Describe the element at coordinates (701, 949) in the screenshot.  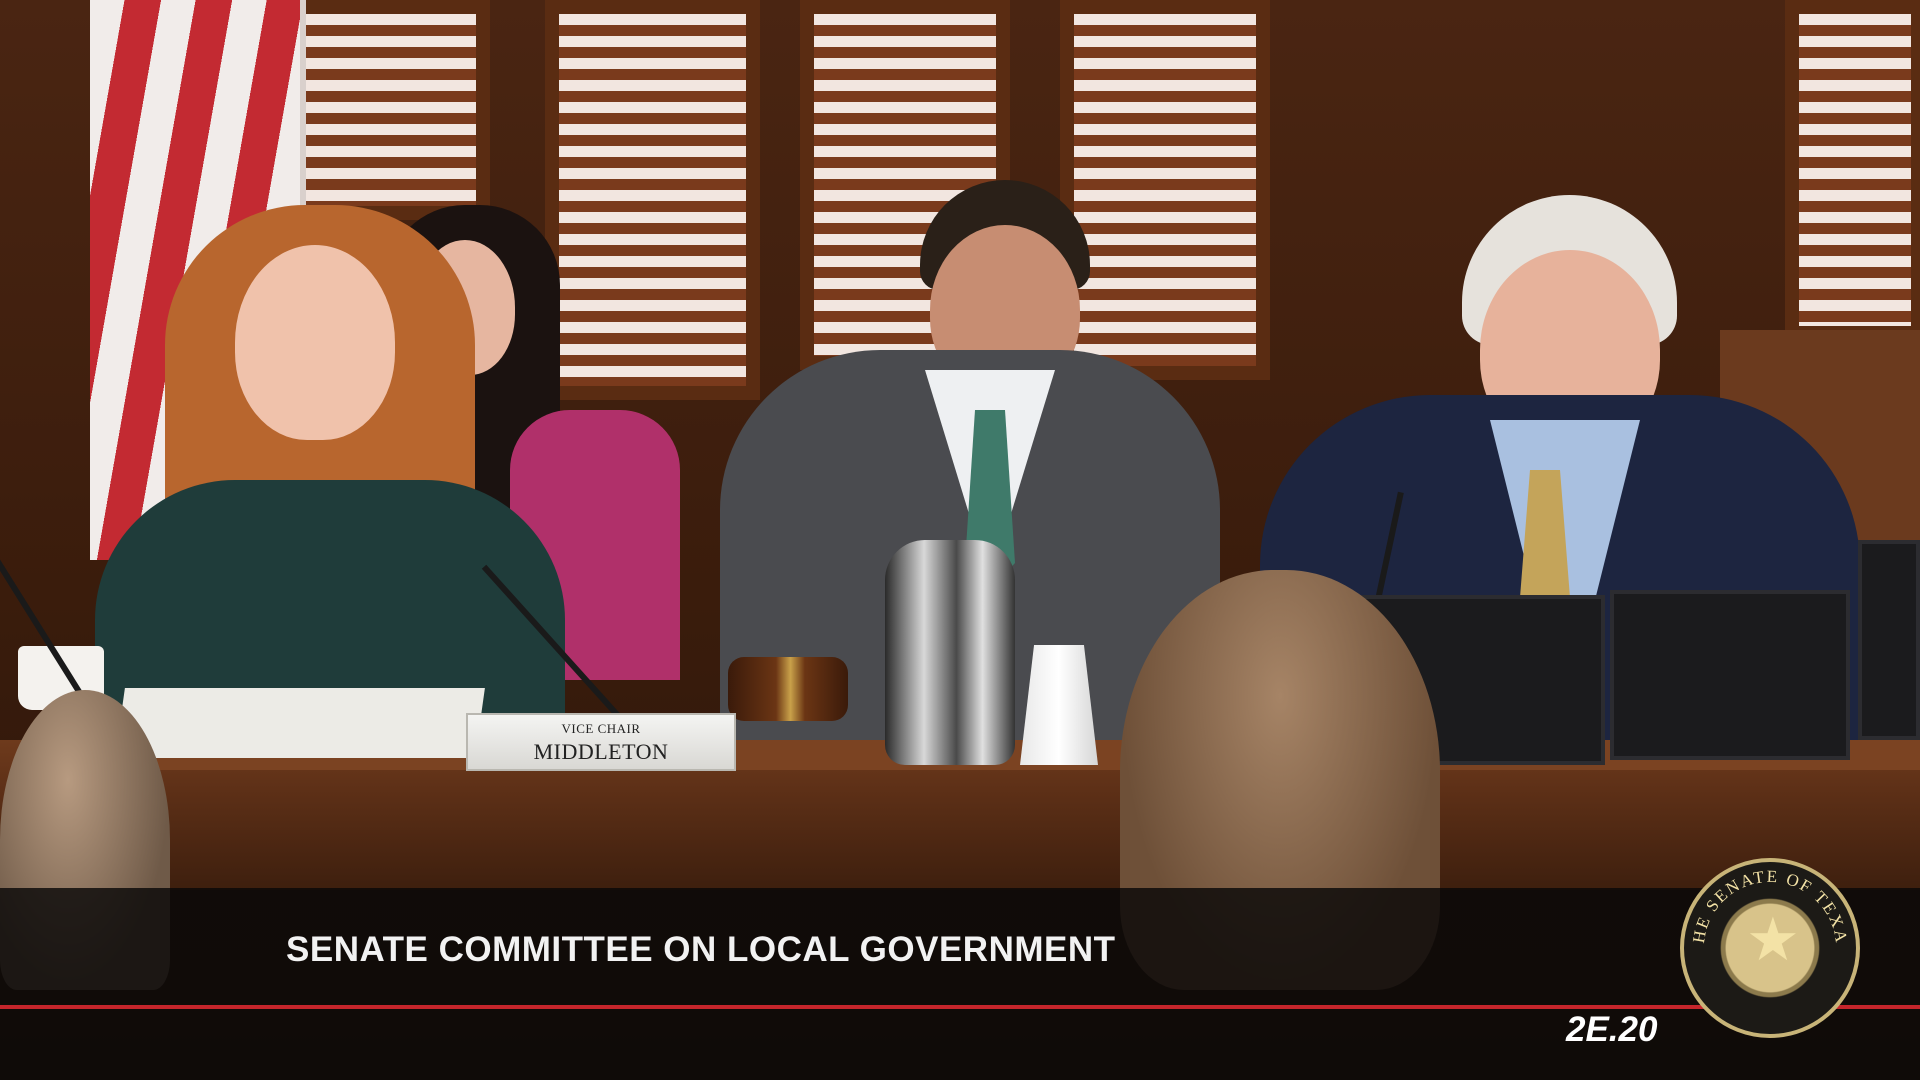
I see `committee-title: SENATE COMMITTEE ON LOCAL GOVERNMENT` at that location.